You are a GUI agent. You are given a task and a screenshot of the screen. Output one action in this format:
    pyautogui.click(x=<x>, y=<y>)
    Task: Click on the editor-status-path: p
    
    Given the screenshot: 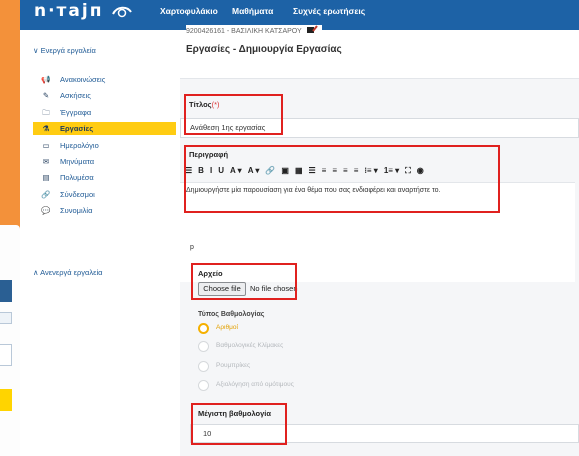 What is the action you would take?
    pyautogui.click(x=192, y=247)
    